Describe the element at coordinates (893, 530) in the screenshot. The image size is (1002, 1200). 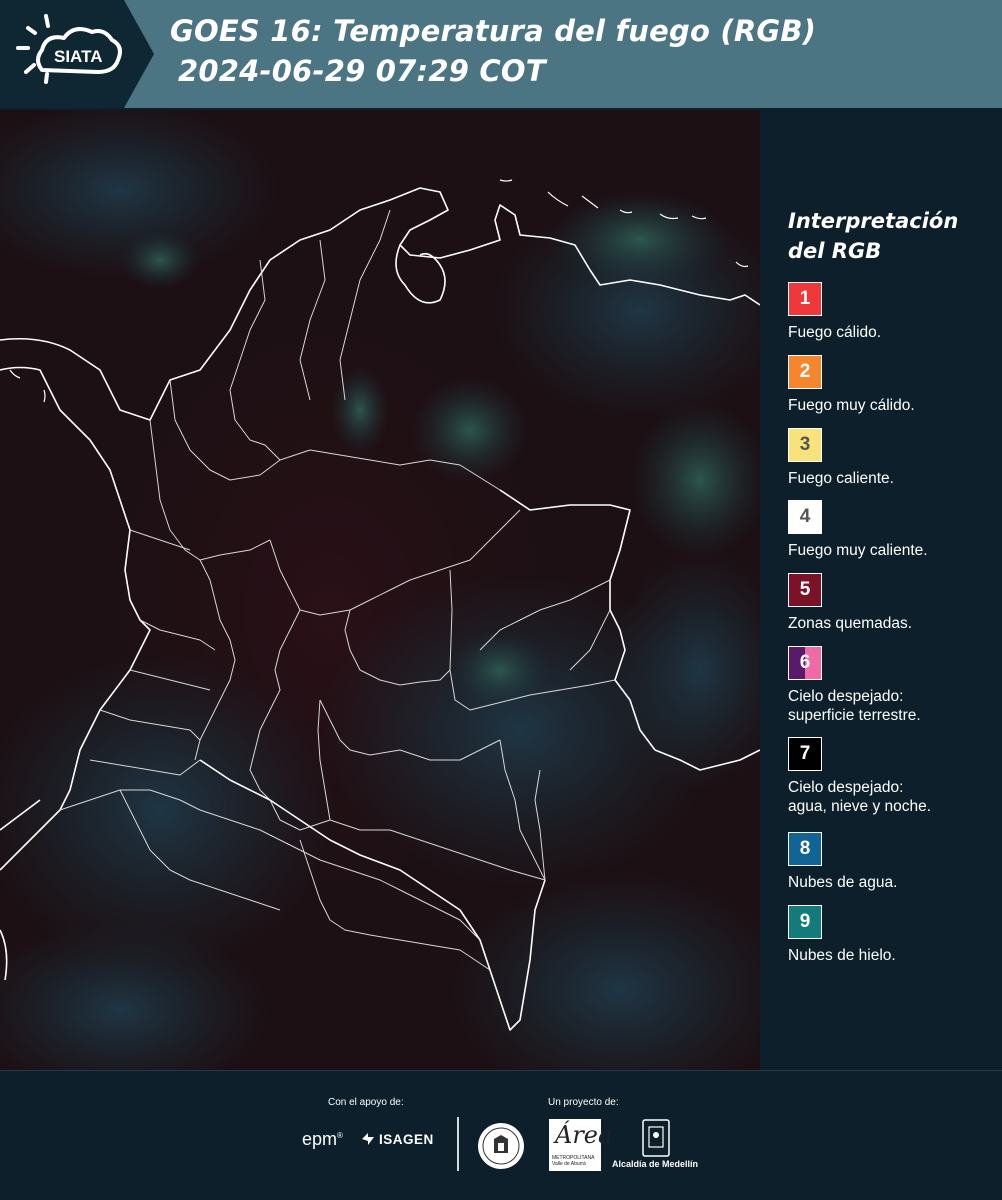
I see `legend-item-4: 4 Fuego muy caliente.` at that location.